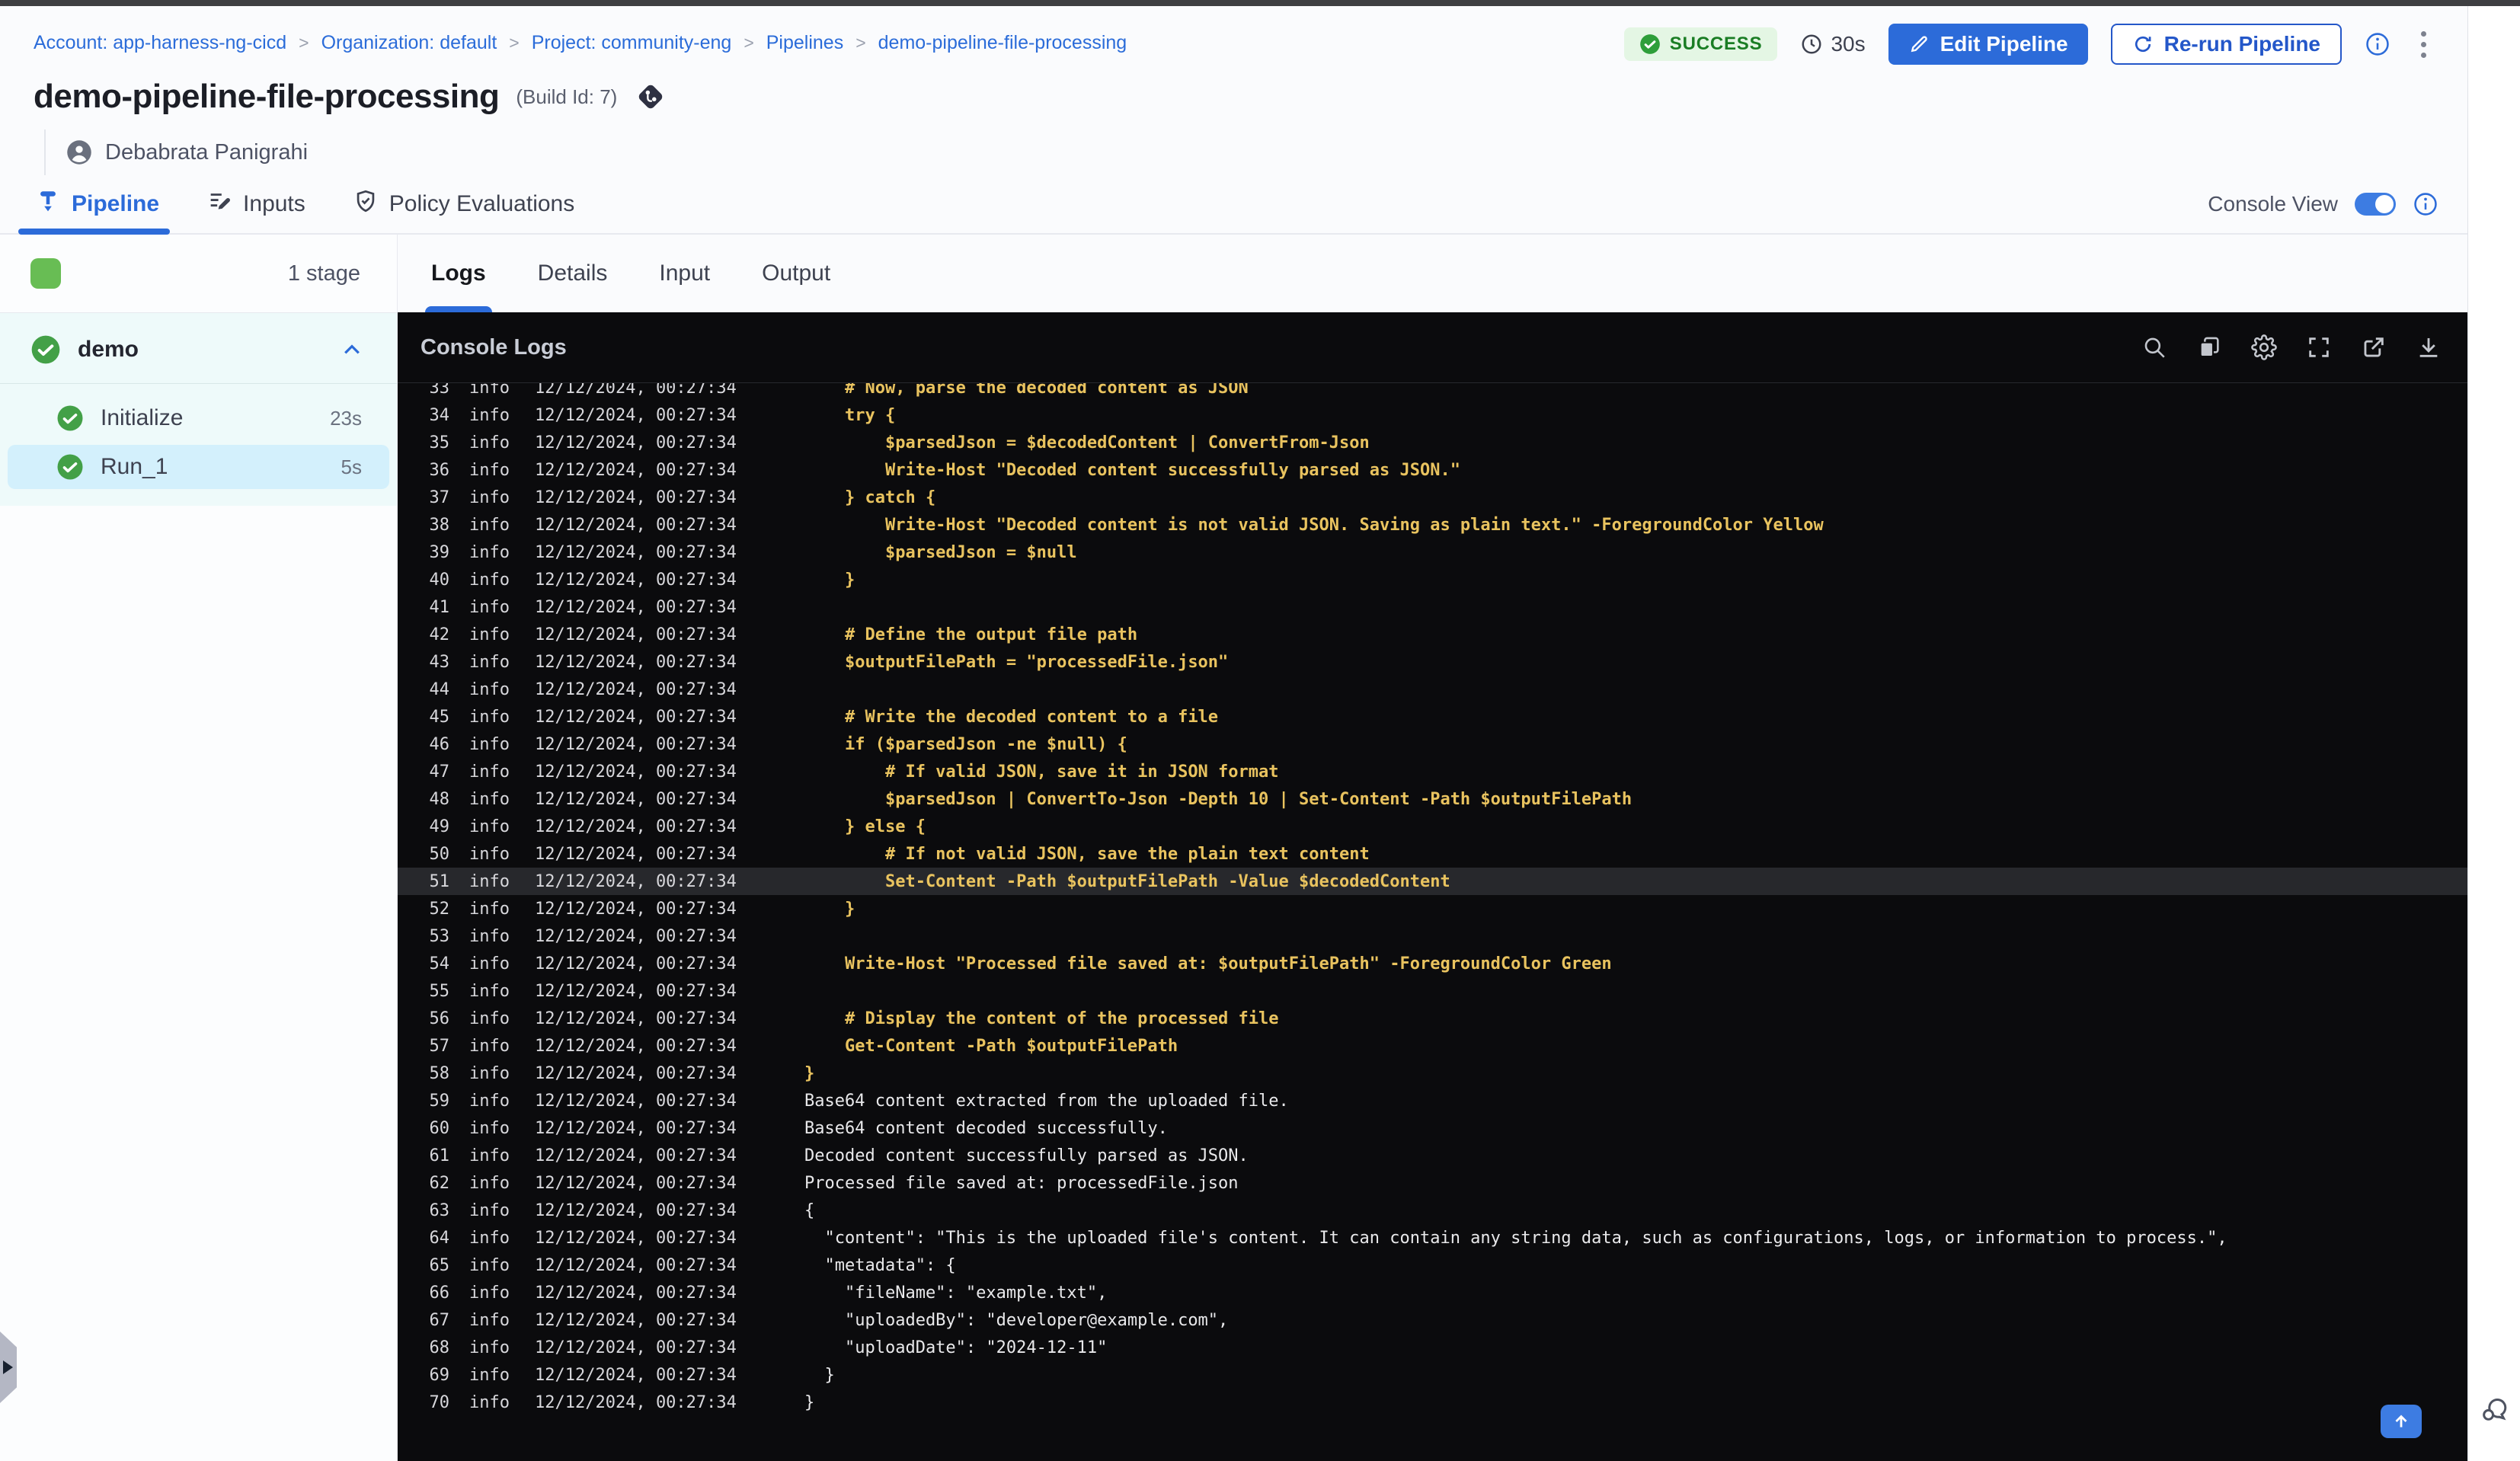 The image size is (2520, 1461). I want to click on tab-pipeline: Pipeline, so click(94, 205).